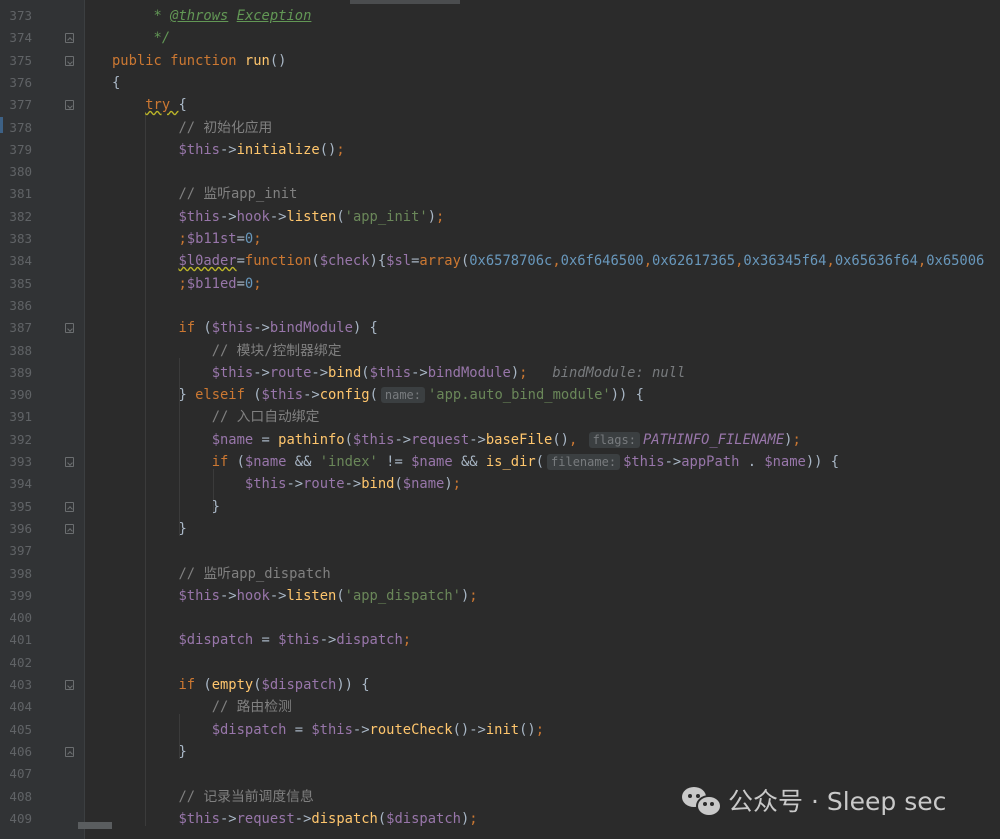 The height and width of the screenshot is (839, 1000). Describe the element at coordinates (20, 684) in the screenshot. I see `line-number: 403` at that location.